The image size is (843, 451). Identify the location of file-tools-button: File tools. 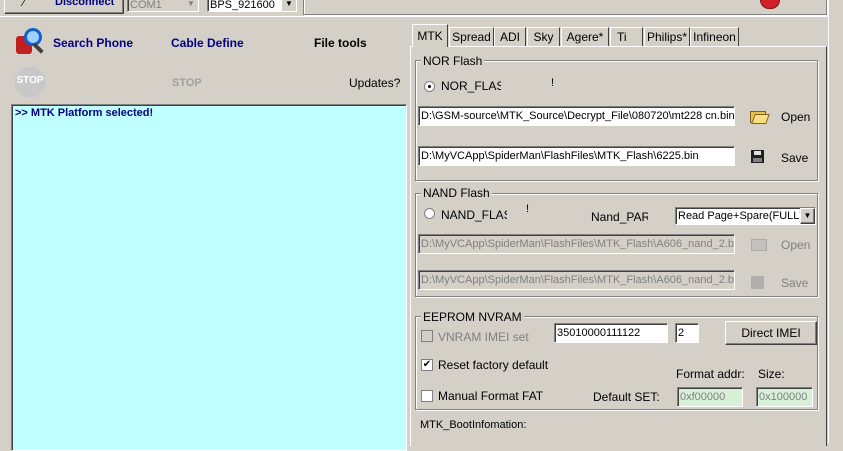
(340, 43).